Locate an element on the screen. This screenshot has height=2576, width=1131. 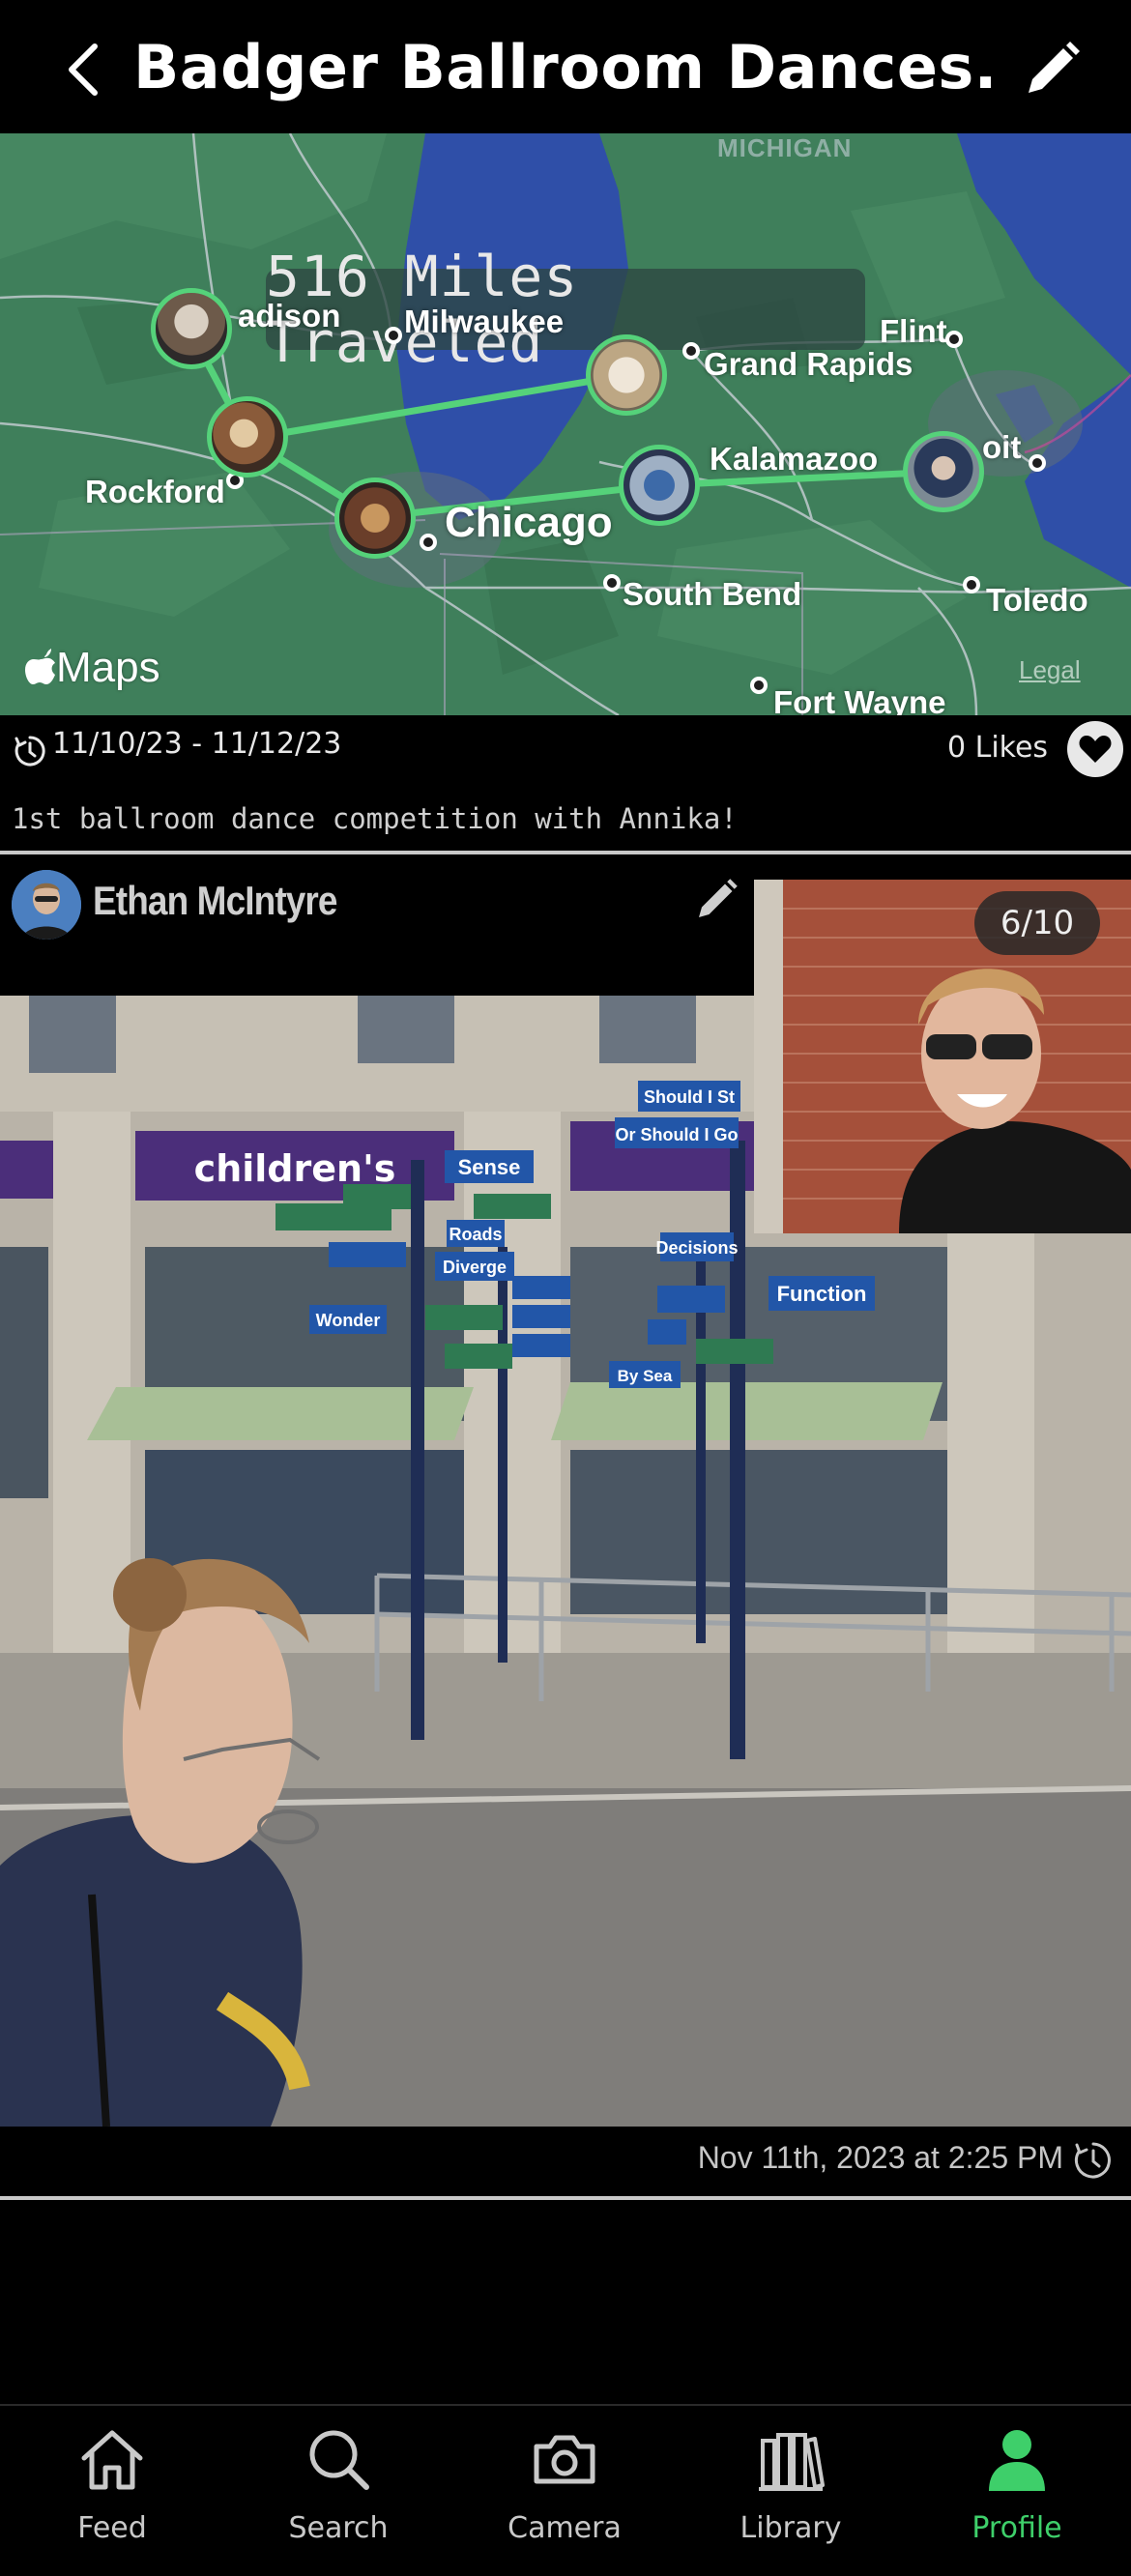
street-sign: By Sea is located at coordinates (646, 1376).